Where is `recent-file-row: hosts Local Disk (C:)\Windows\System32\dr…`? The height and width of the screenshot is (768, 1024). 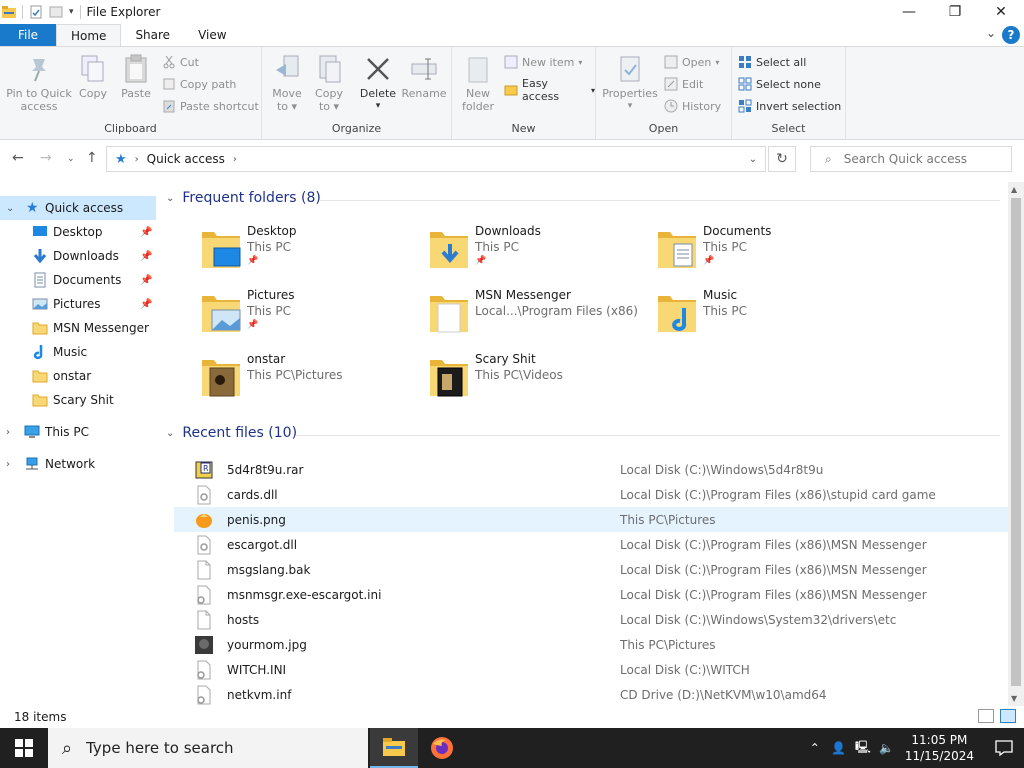
recent-file-row: hosts Local Disk (C:)\Windows\System32\dr… is located at coordinates (591, 619).